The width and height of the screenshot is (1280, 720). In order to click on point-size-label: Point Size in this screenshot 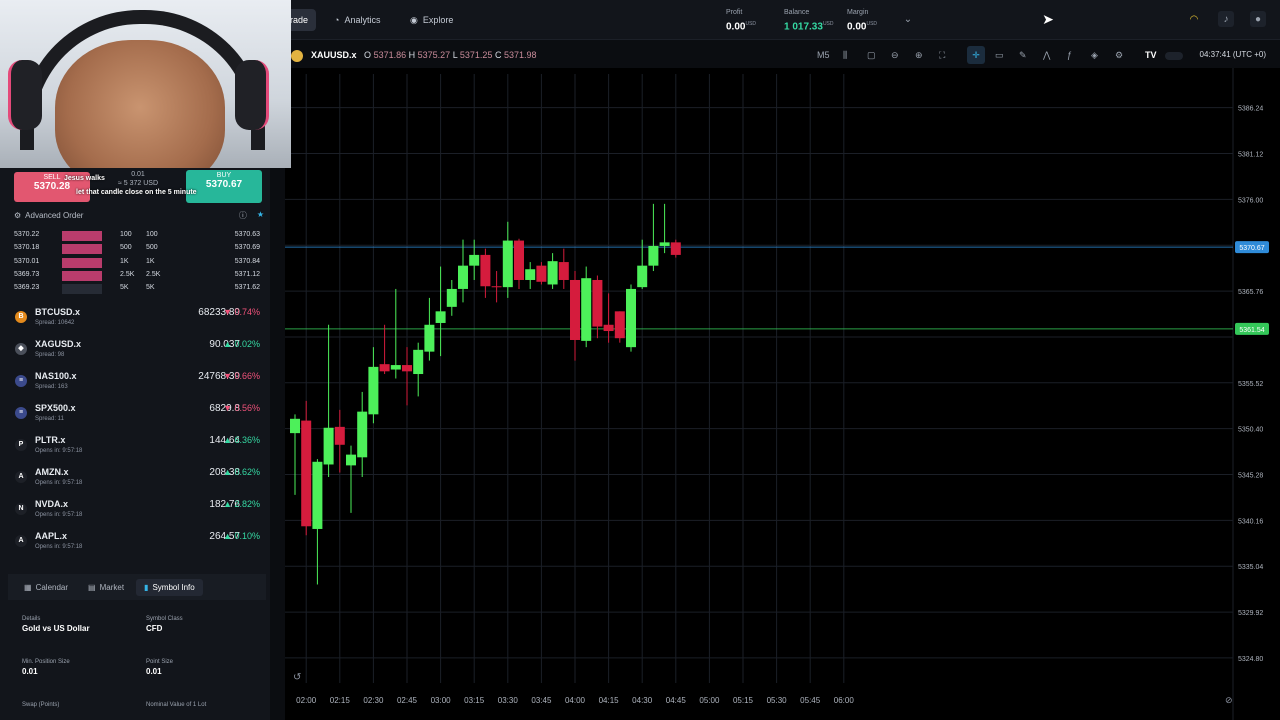, I will do `click(160, 662)`.